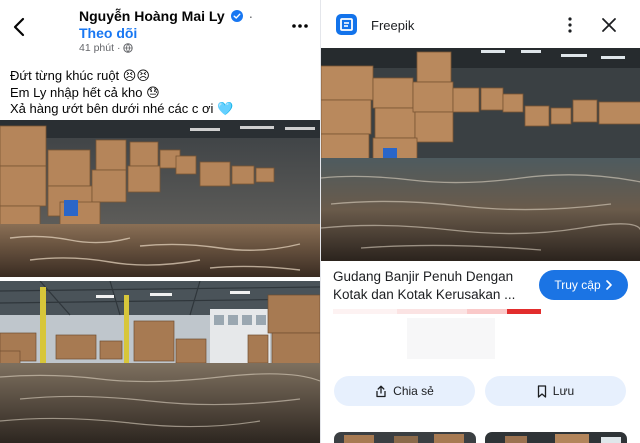 The width and height of the screenshot is (640, 443). Describe the element at coordinates (480, 437) in the screenshot. I see `related-images` at that location.